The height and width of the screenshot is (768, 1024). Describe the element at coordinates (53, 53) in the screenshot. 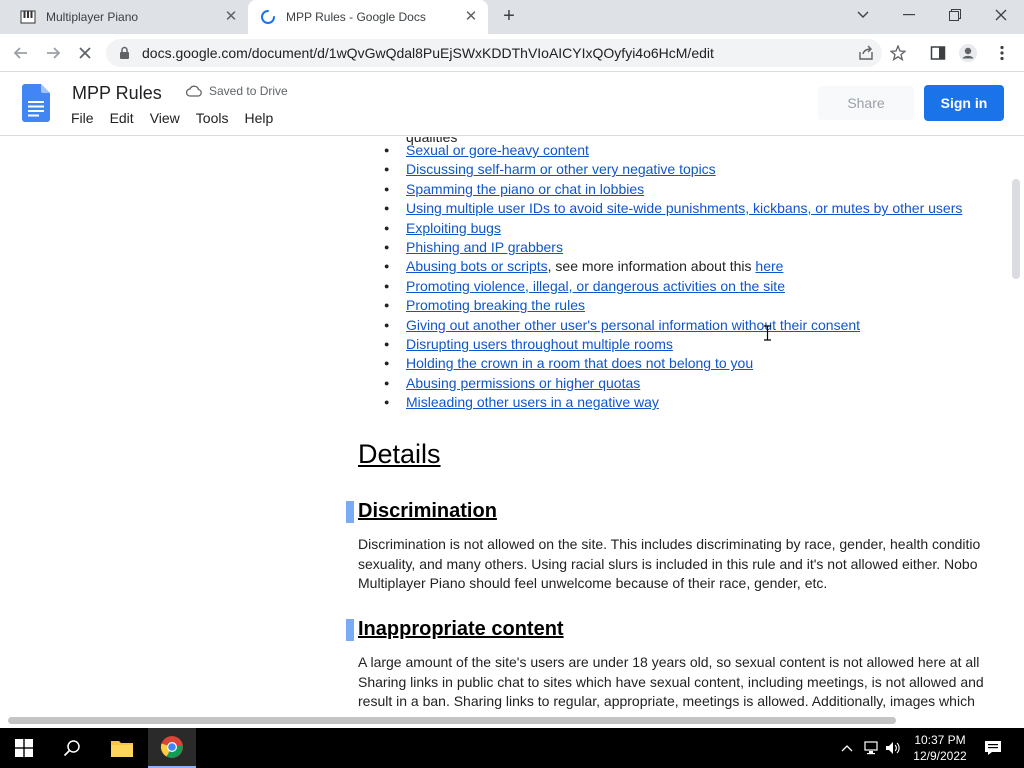

I see `forward-arrow-icon` at that location.